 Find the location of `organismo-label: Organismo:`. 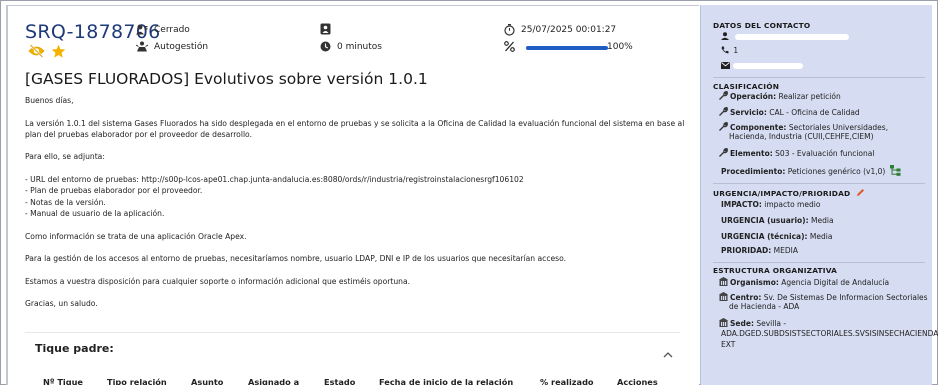

organismo-label: Organismo: is located at coordinates (754, 282).